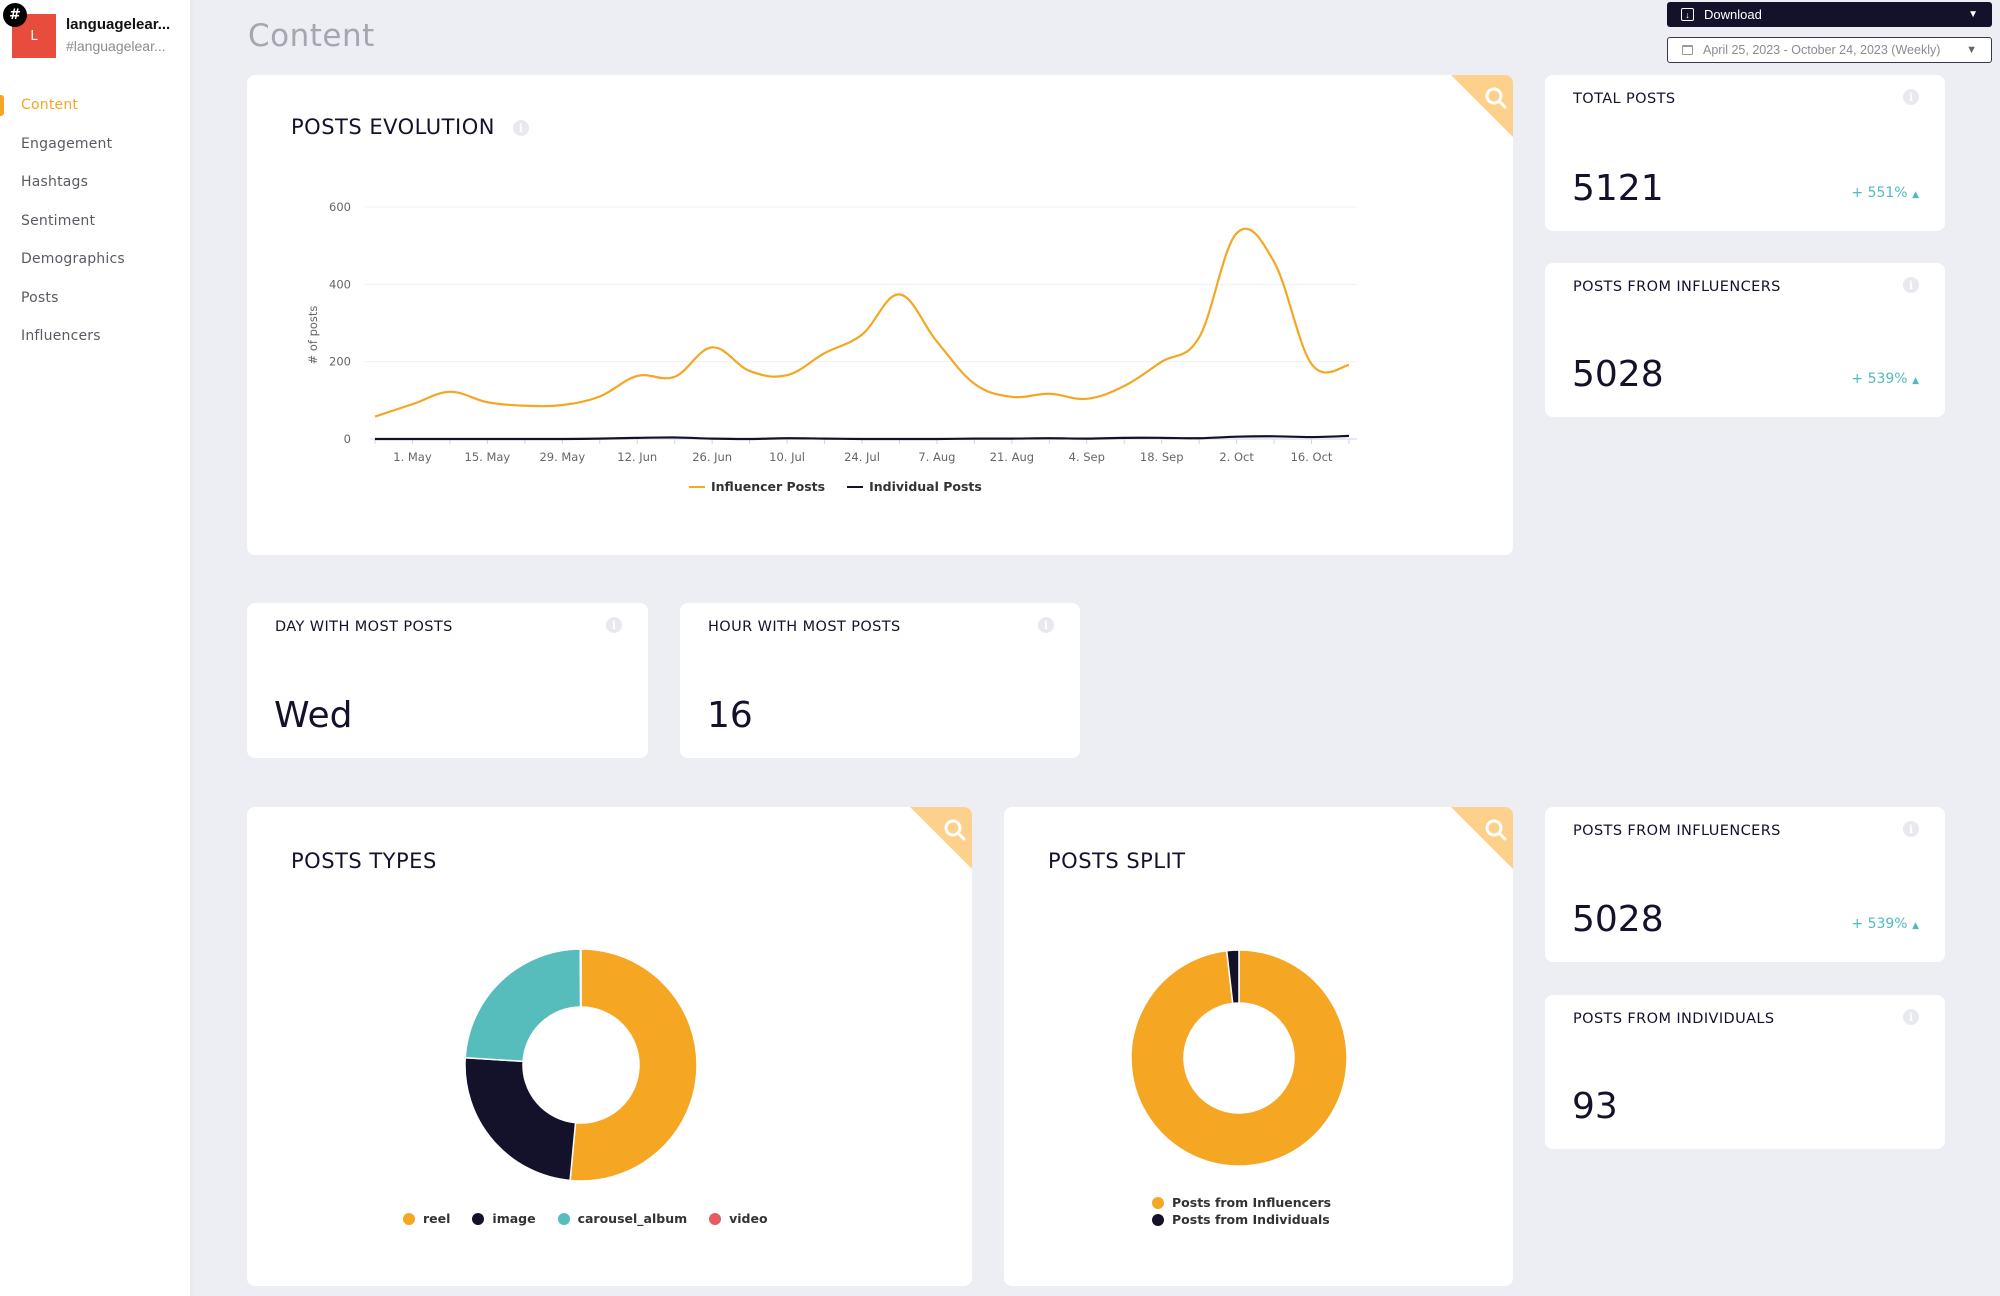  What do you see at coordinates (523, 1005) in the screenshot?
I see `donut-slice-carousel-album` at bounding box center [523, 1005].